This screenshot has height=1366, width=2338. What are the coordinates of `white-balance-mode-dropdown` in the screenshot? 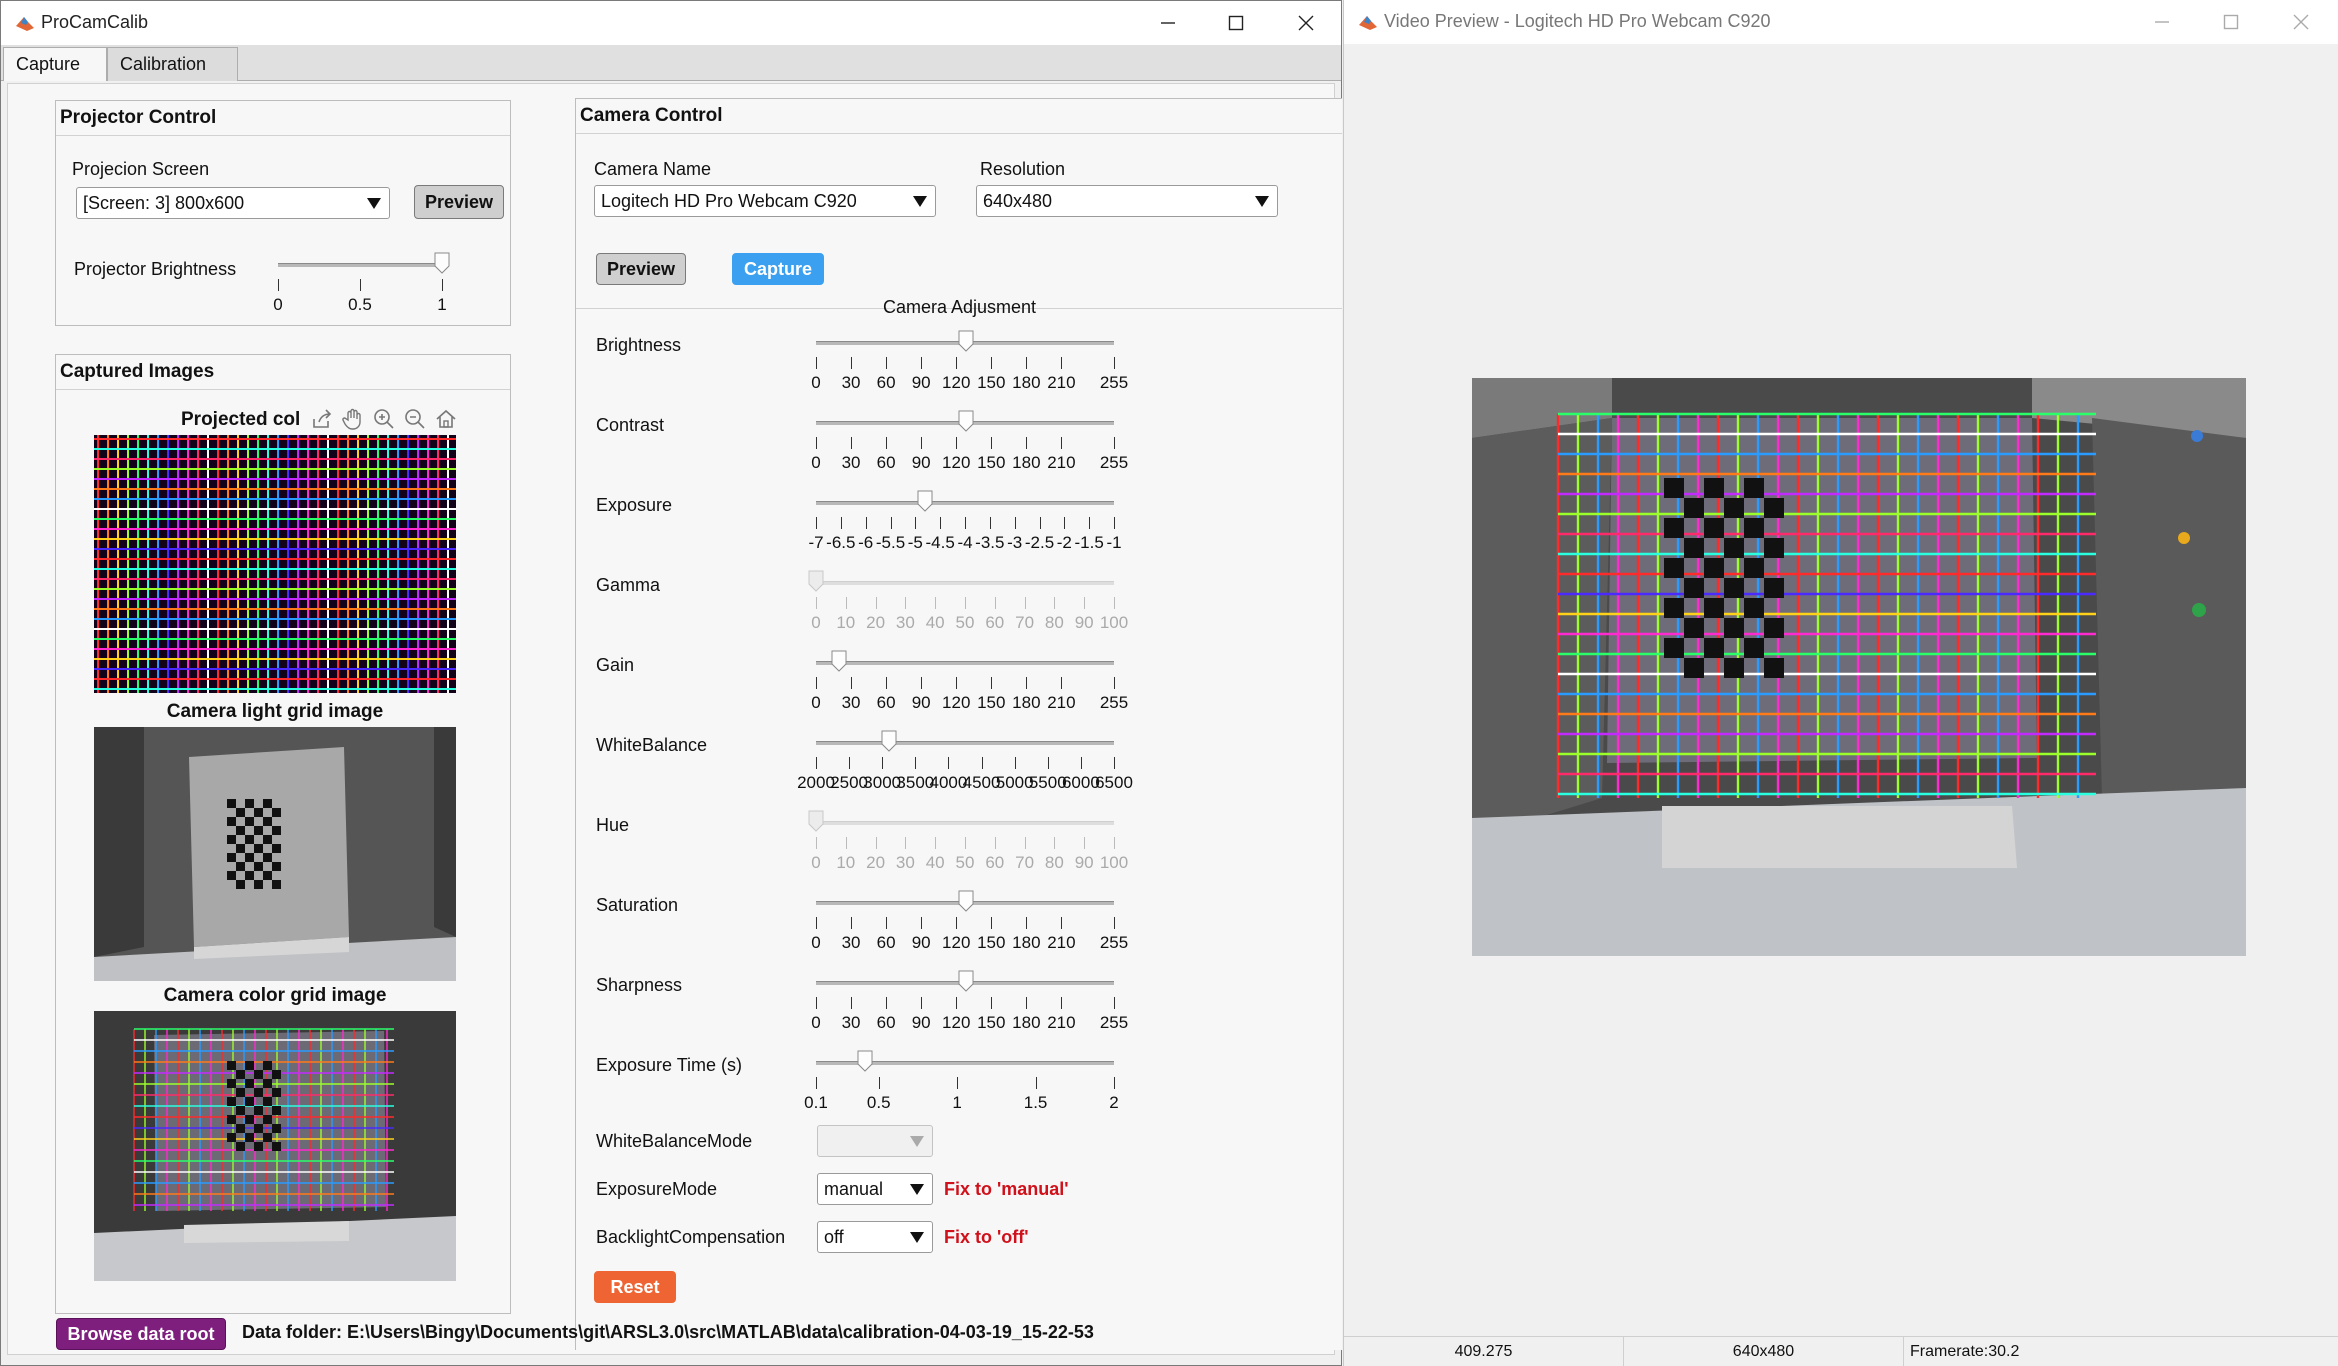 It's located at (875, 1141).